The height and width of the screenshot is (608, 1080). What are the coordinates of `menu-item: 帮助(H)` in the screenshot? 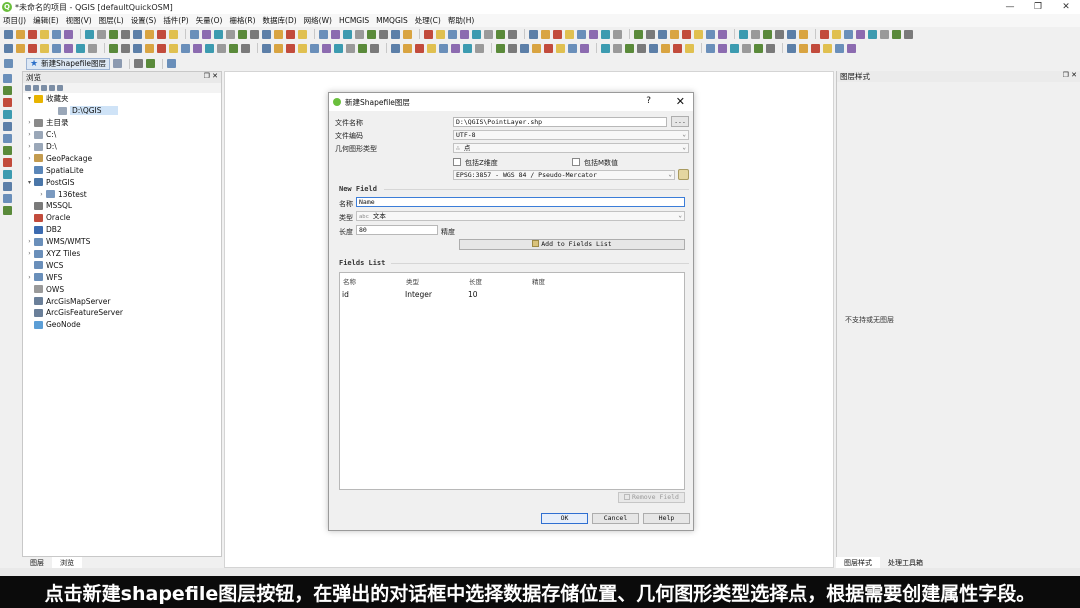 It's located at (461, 20).